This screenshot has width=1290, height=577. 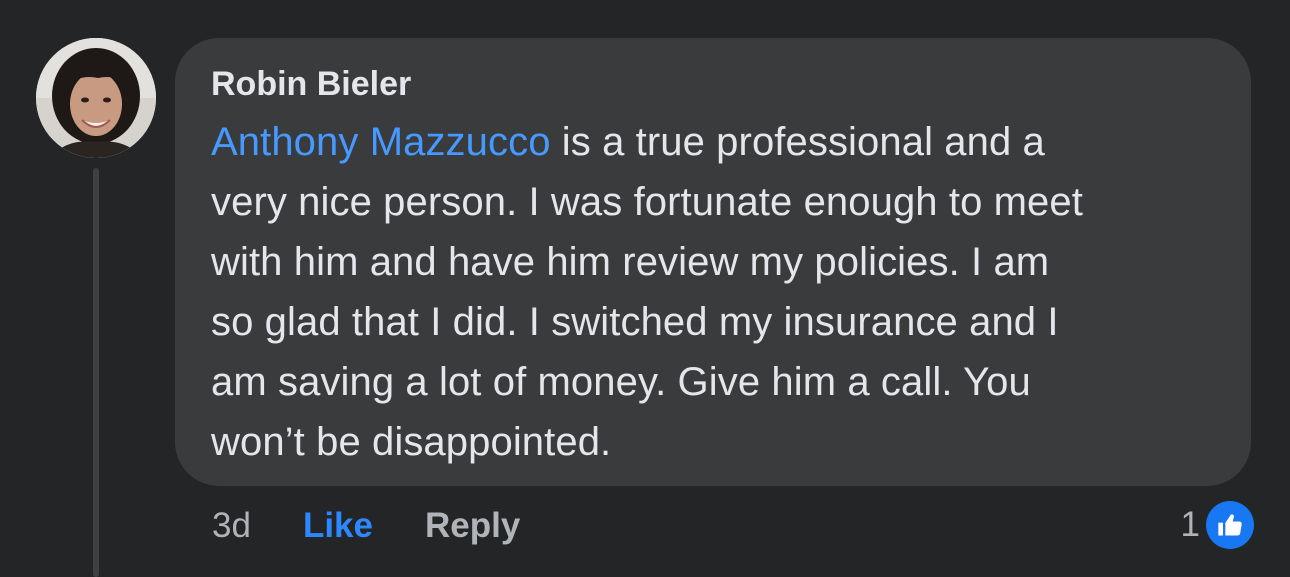 I want to click on avatar-photo, so click(x=96, y=98).